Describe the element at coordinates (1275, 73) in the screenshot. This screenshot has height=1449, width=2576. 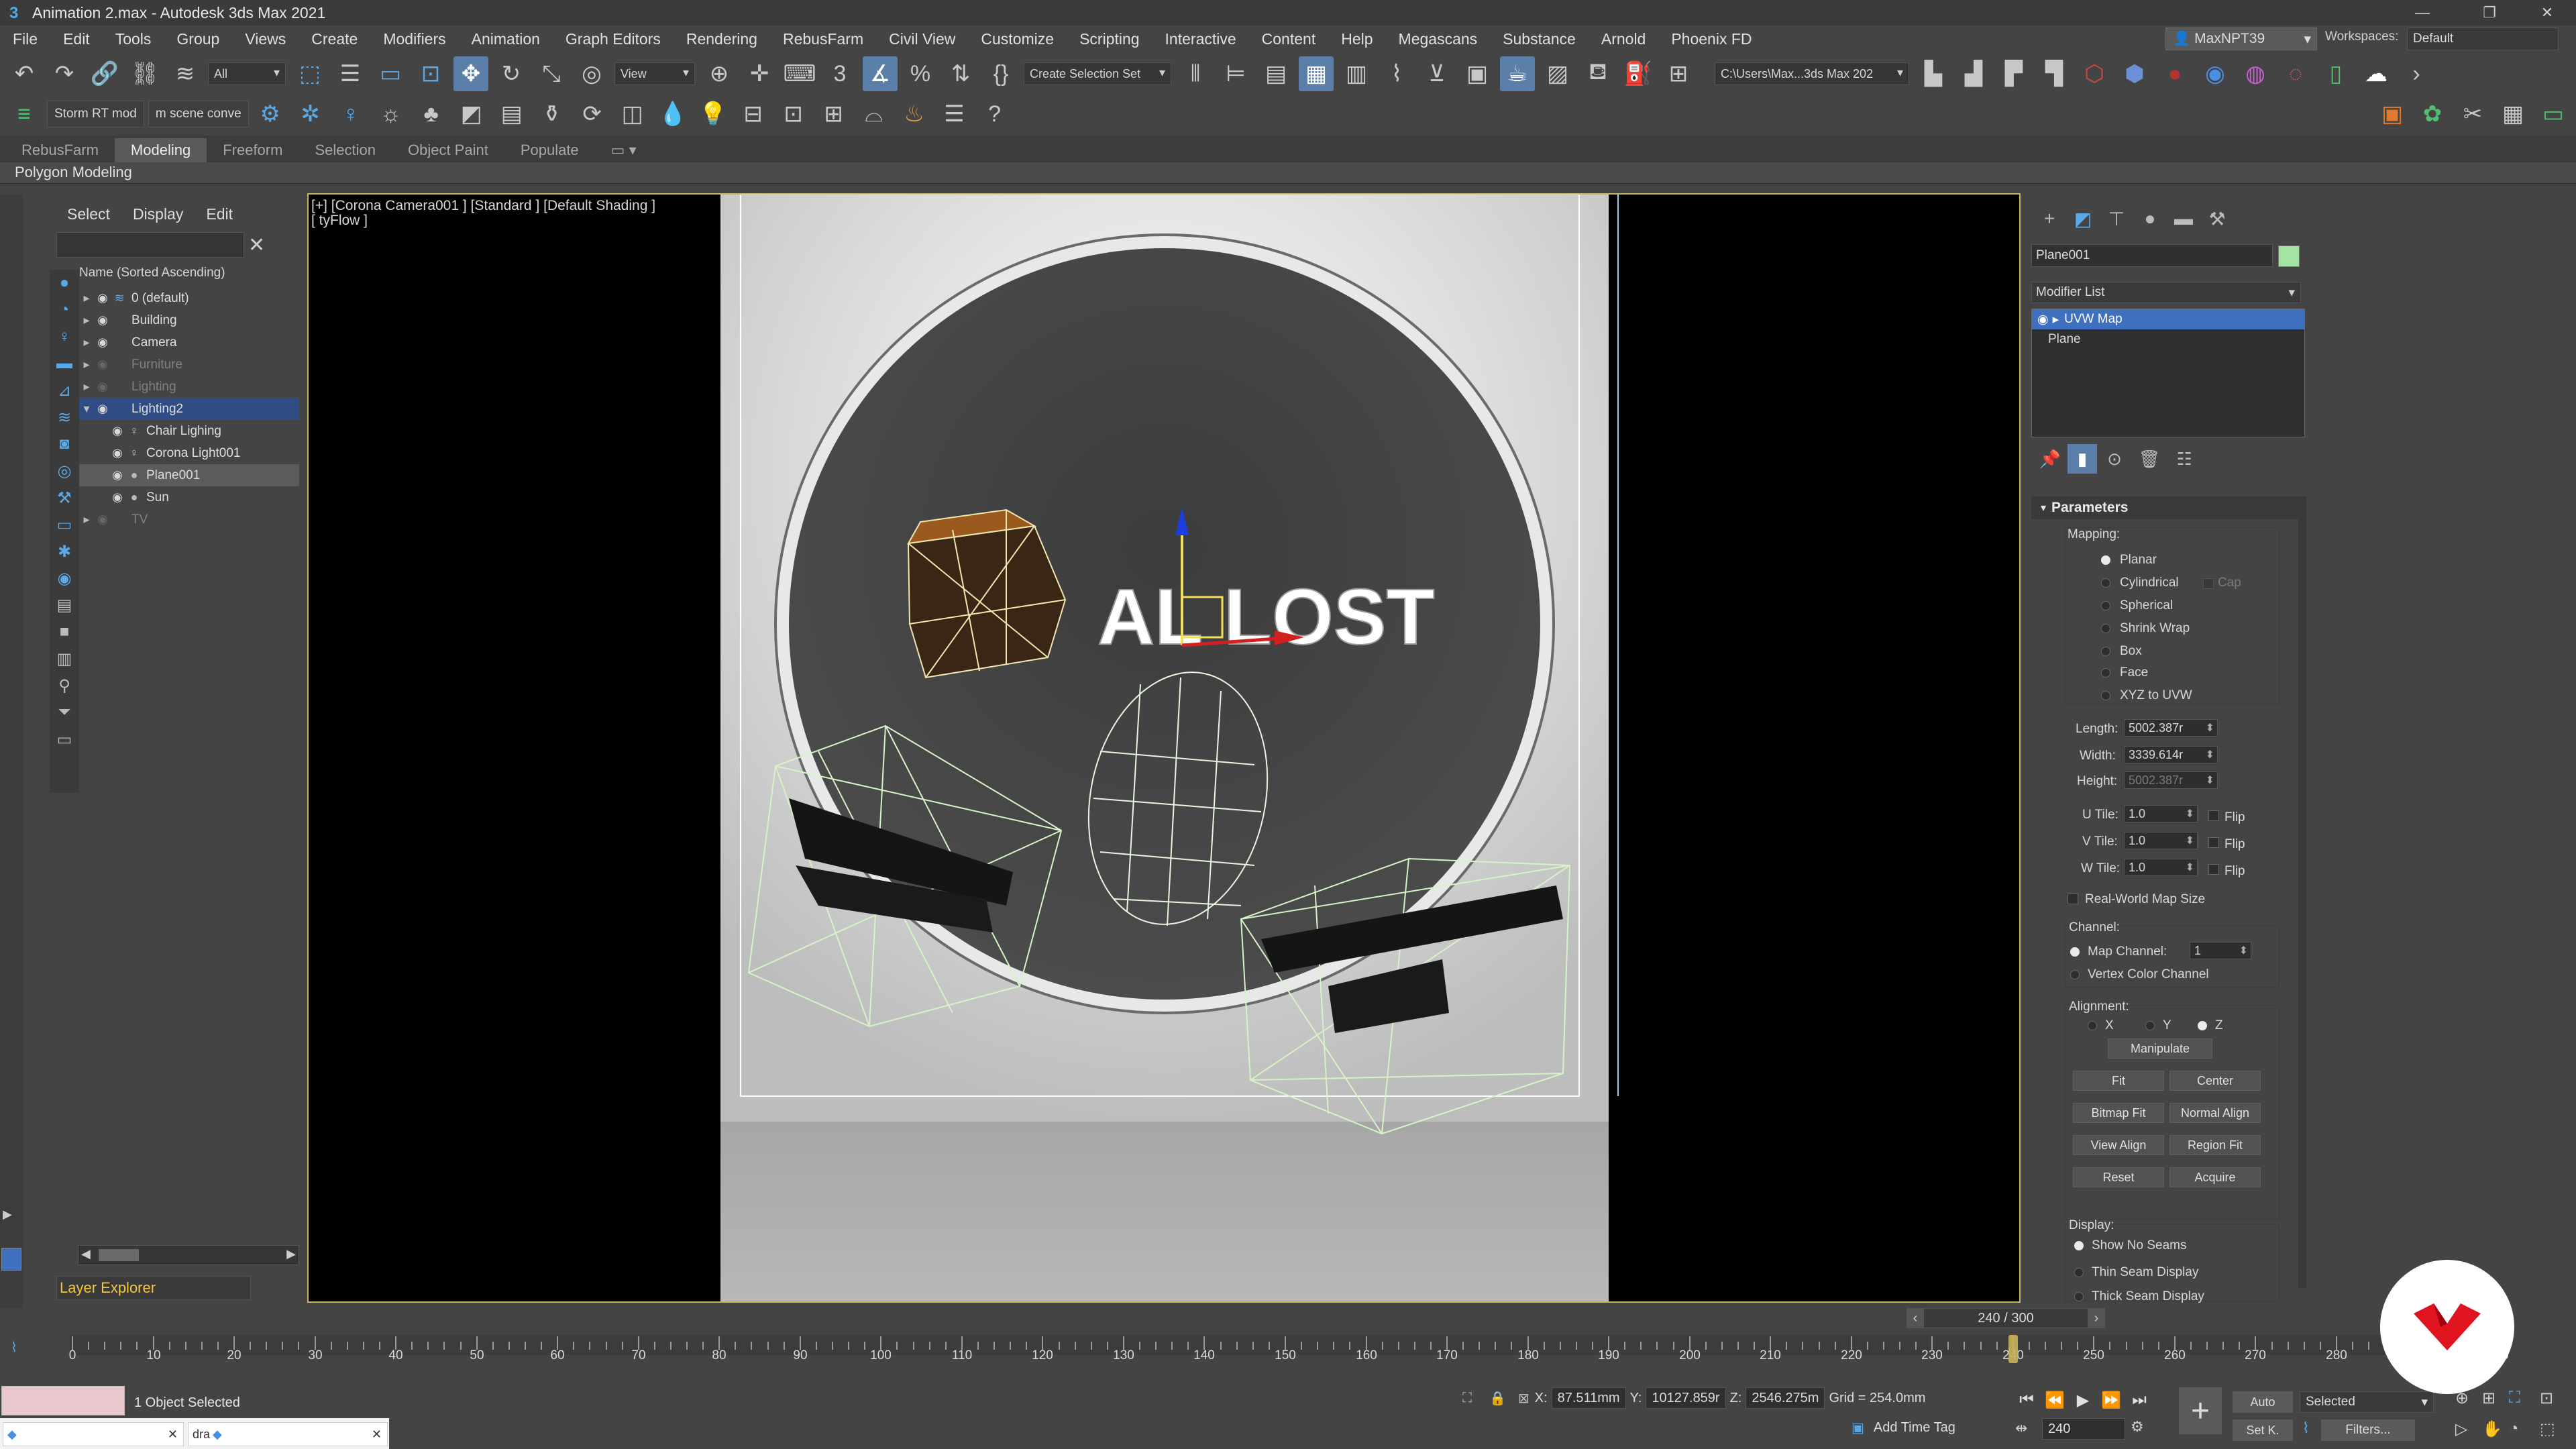
I see `scene-explorer-icon: ▤` at that location.